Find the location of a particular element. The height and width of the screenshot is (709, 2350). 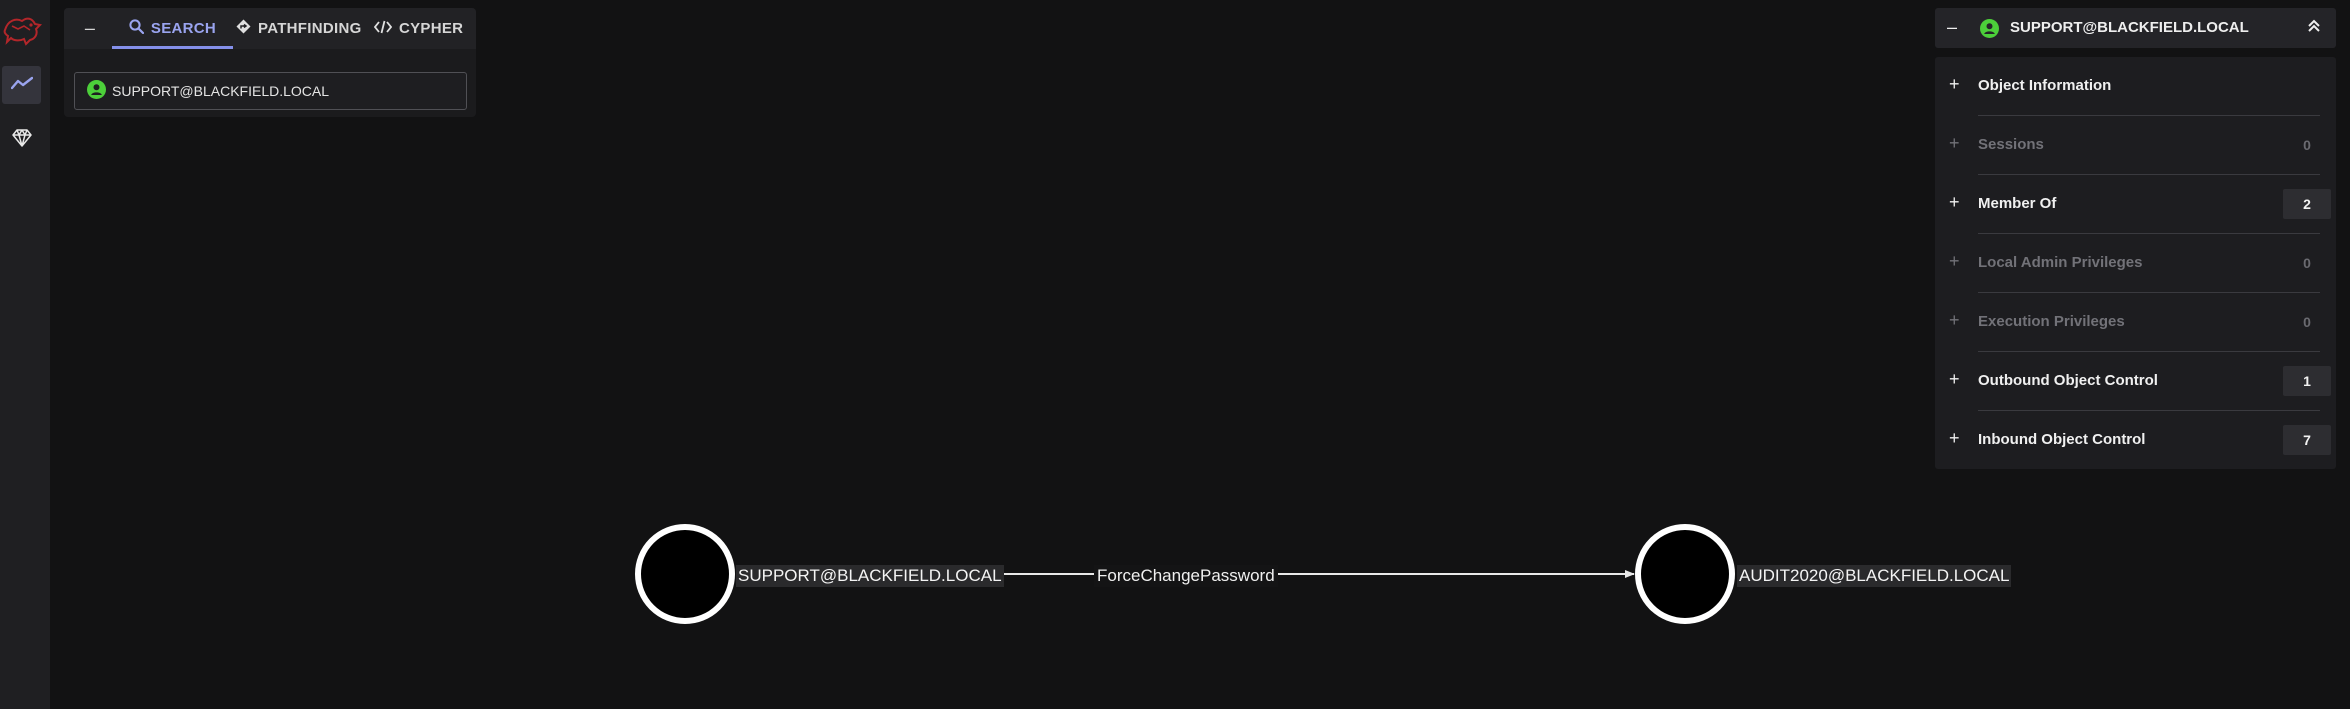

collapse-info-panel-button: – is located at coordinates (1952, 27).